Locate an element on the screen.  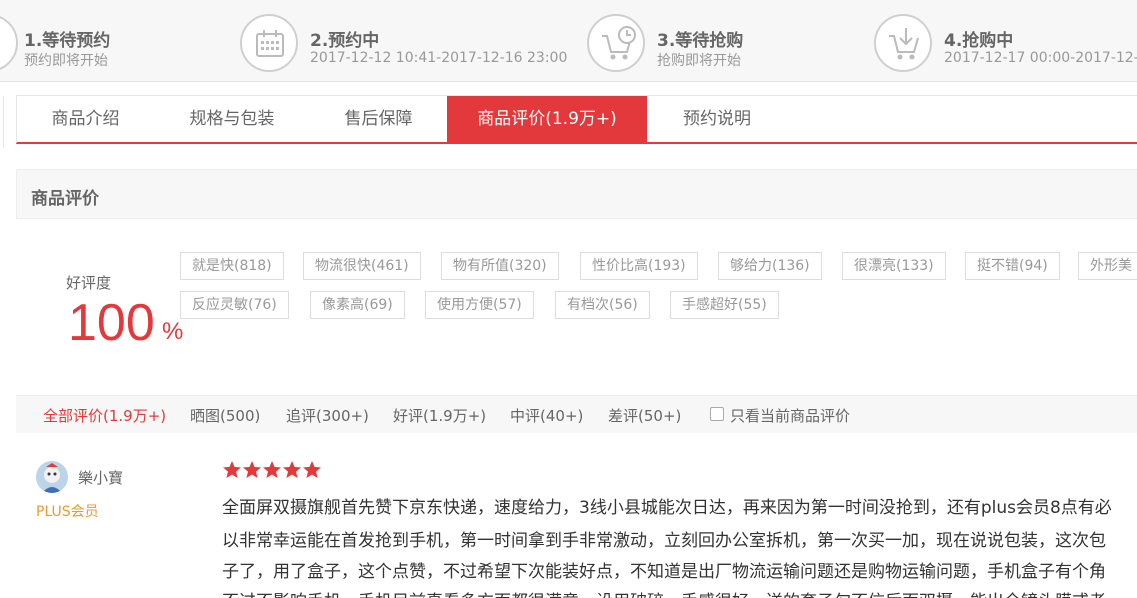
filter-all: 全部评价(1.9万+) is located at coordinates (104, 415).